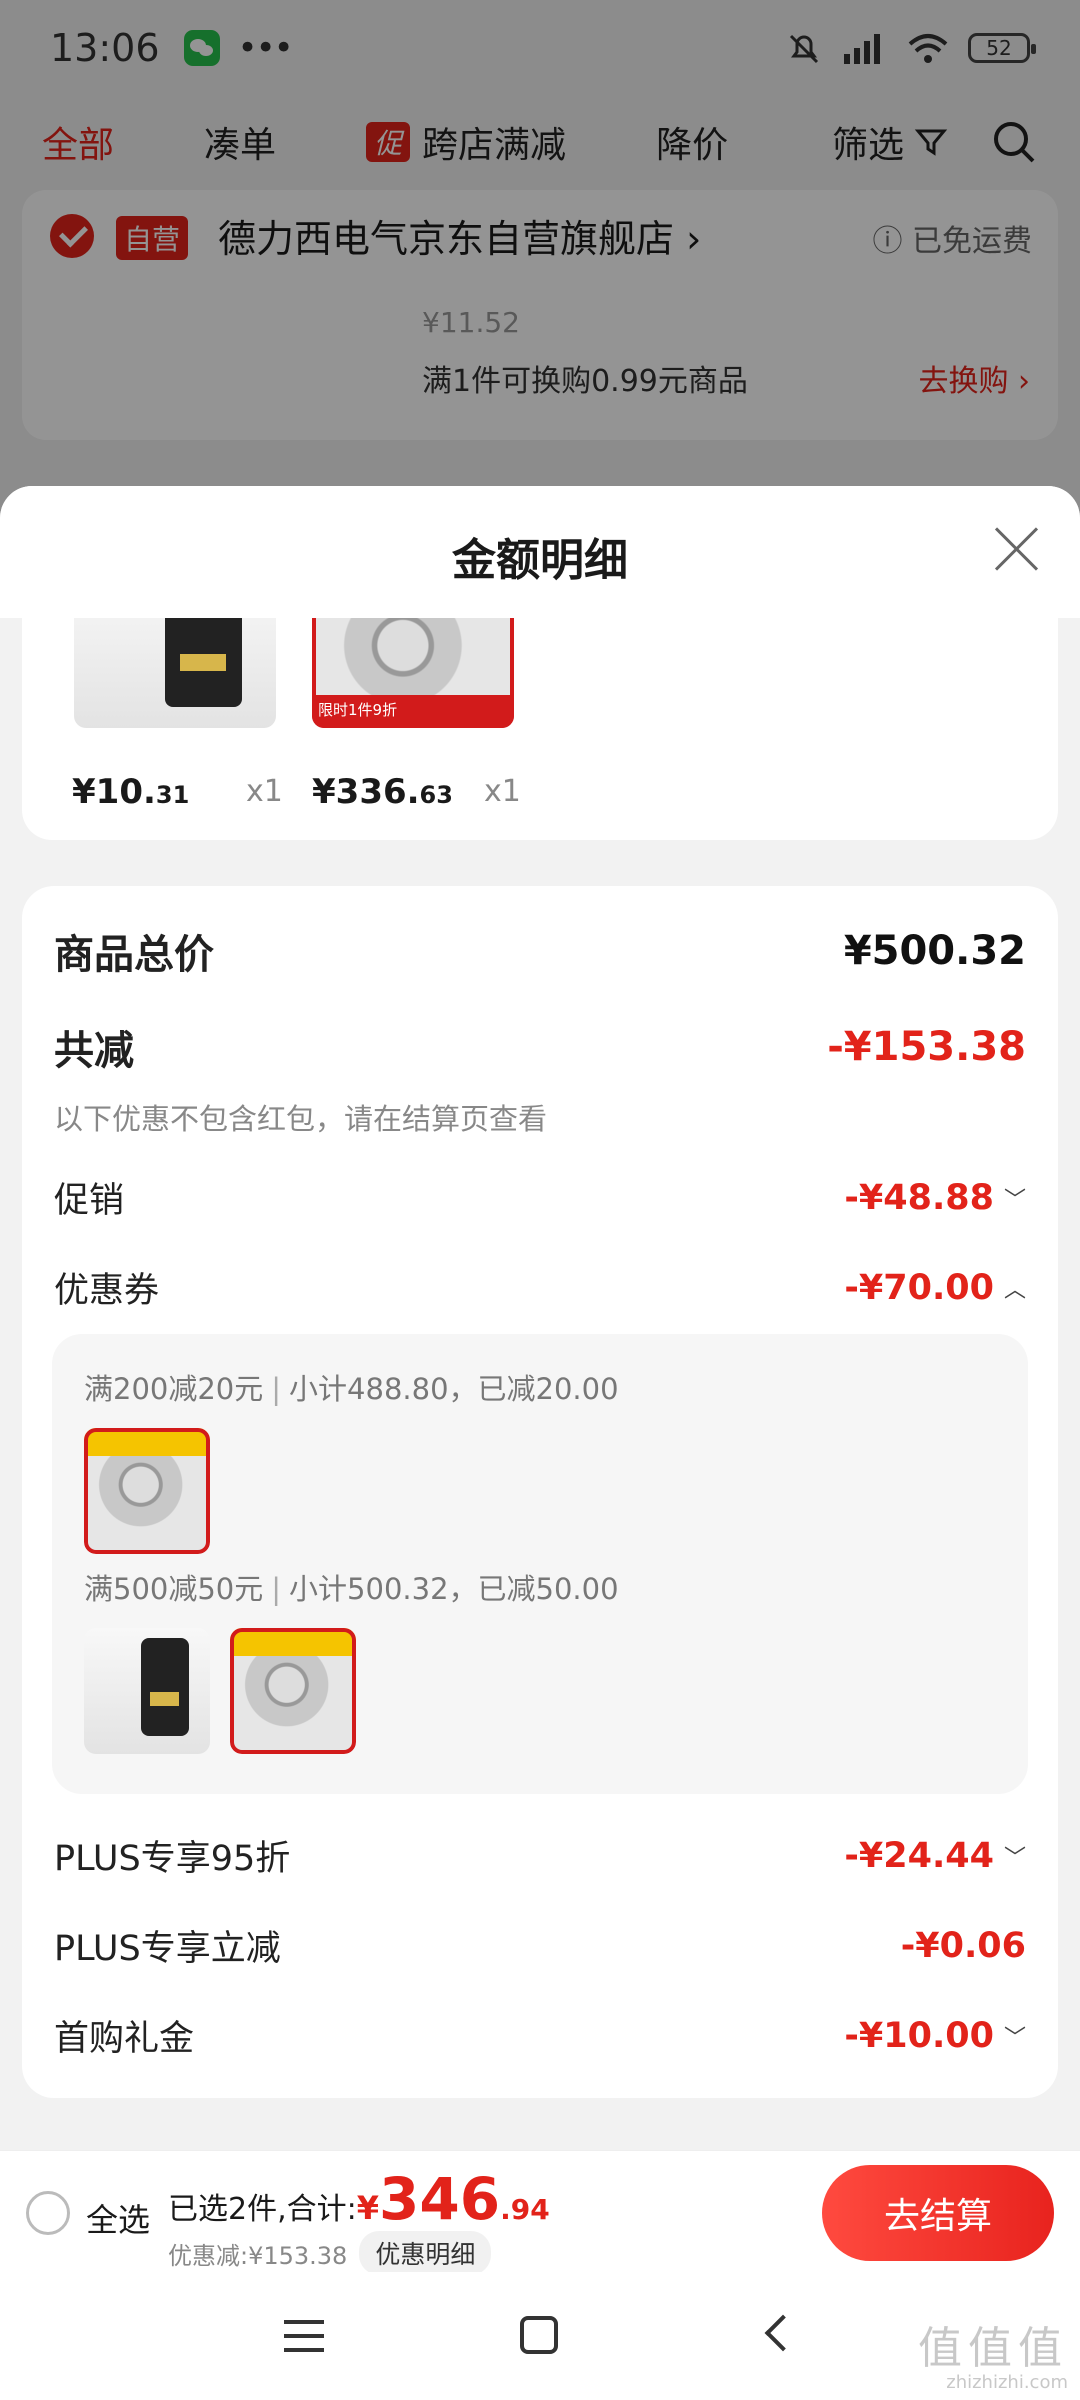 Image resolution: width=1080 pixels, height=2400 pixels. I want to click on promotion-amount: -¥48.88, so click(919, 1197).